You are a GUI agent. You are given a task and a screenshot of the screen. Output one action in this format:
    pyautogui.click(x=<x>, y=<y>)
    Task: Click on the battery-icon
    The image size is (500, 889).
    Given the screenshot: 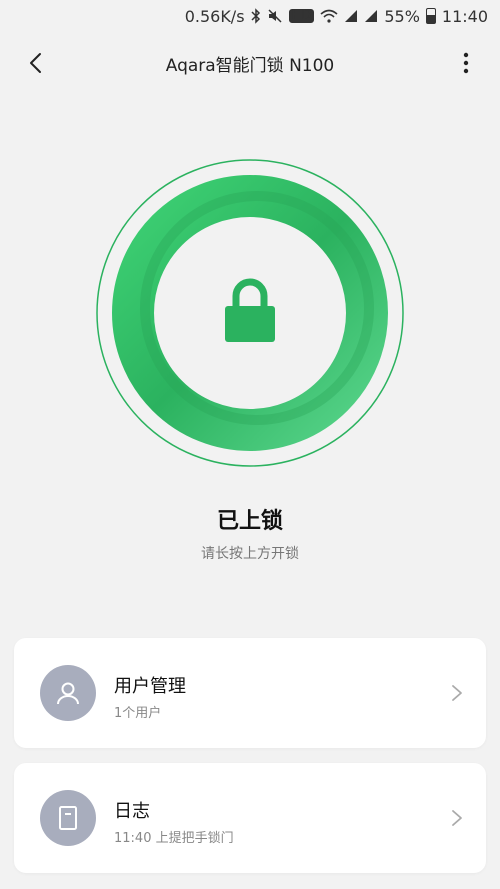 What is the action you would take?
    pyautogui.click(x=430, y=16)
    